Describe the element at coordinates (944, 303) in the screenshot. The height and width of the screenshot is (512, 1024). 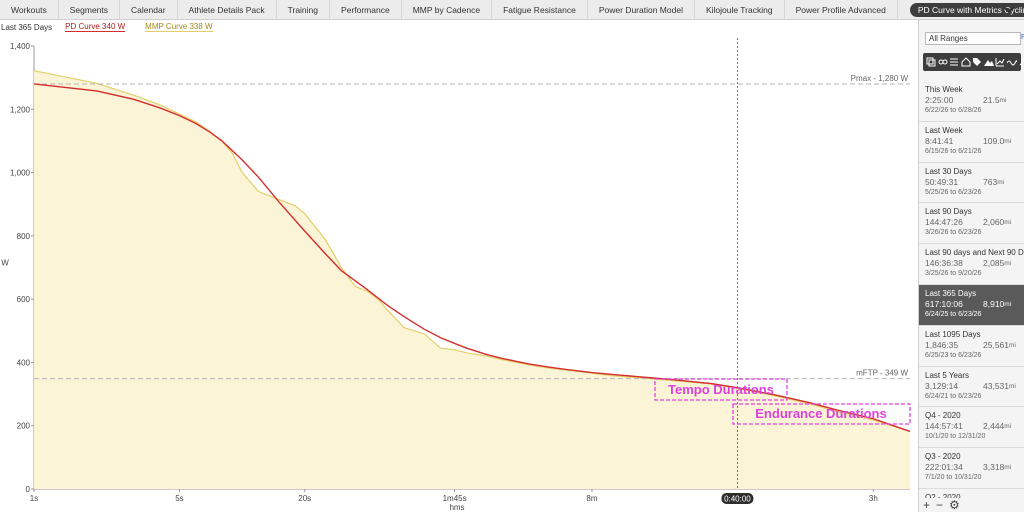
I see `range-time: 617:10:06` at that location.